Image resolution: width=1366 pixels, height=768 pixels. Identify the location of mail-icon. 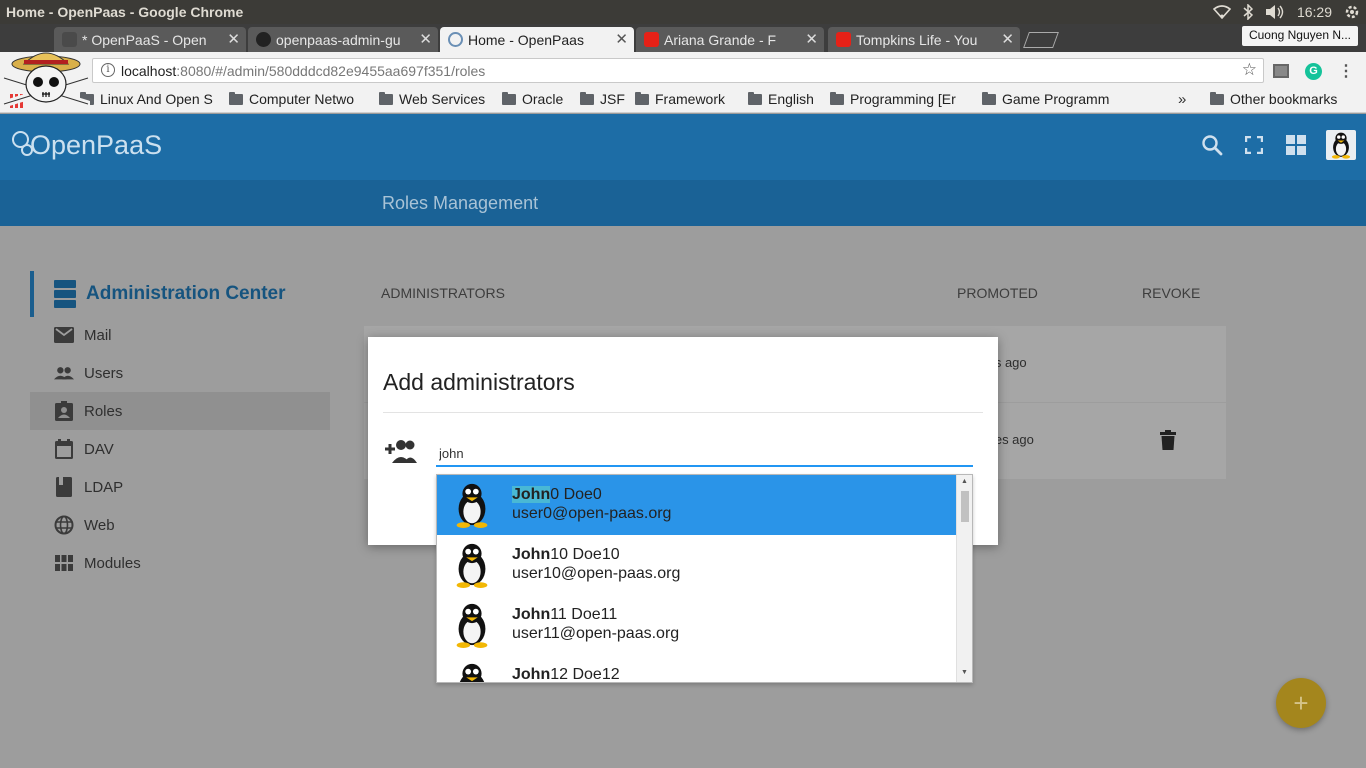
(64, 335).